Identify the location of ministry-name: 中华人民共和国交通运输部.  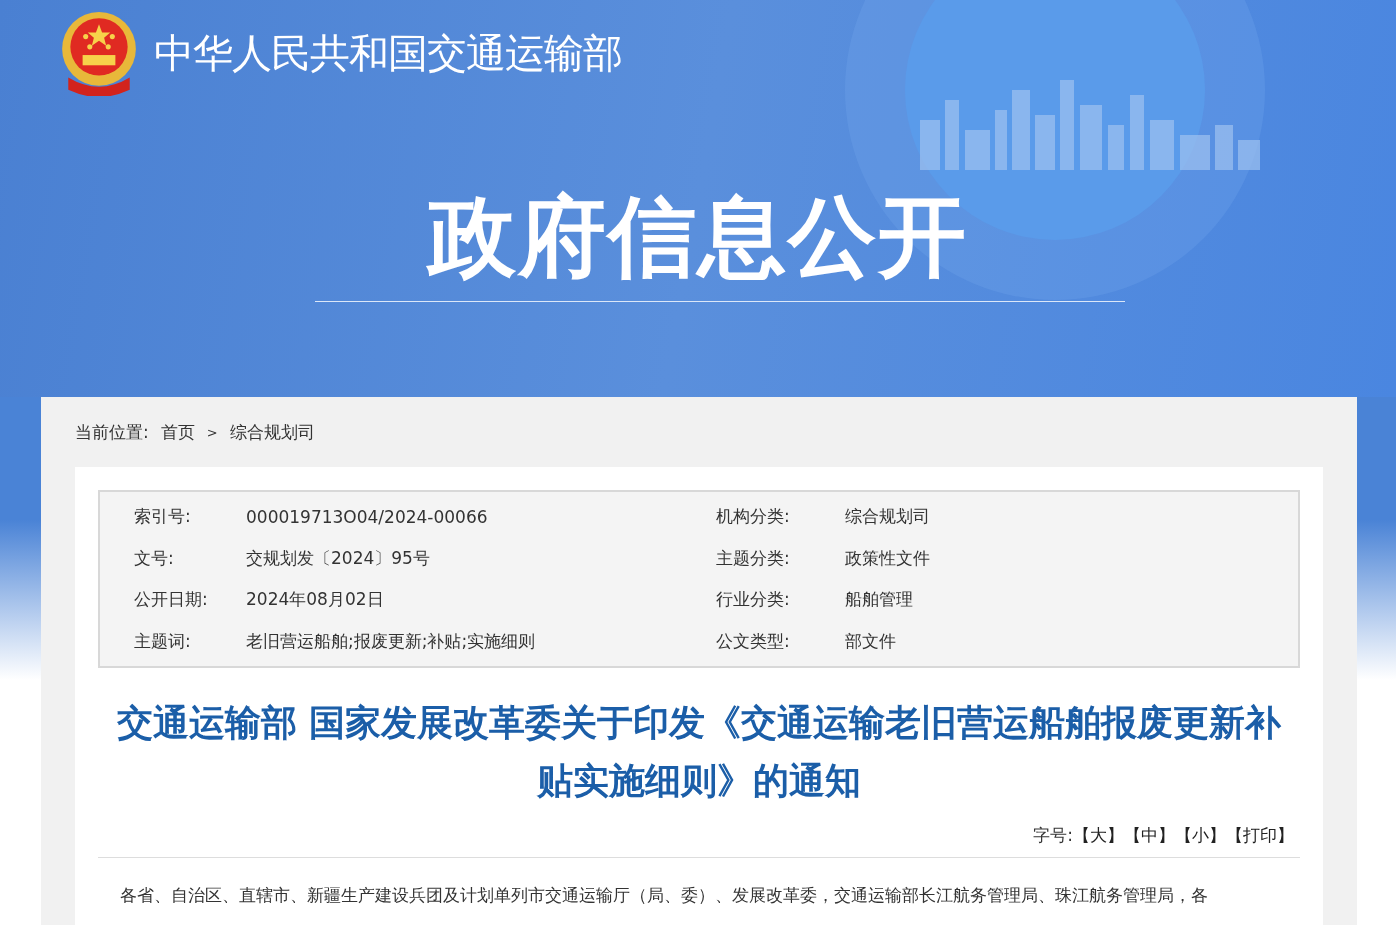
(388, 53).